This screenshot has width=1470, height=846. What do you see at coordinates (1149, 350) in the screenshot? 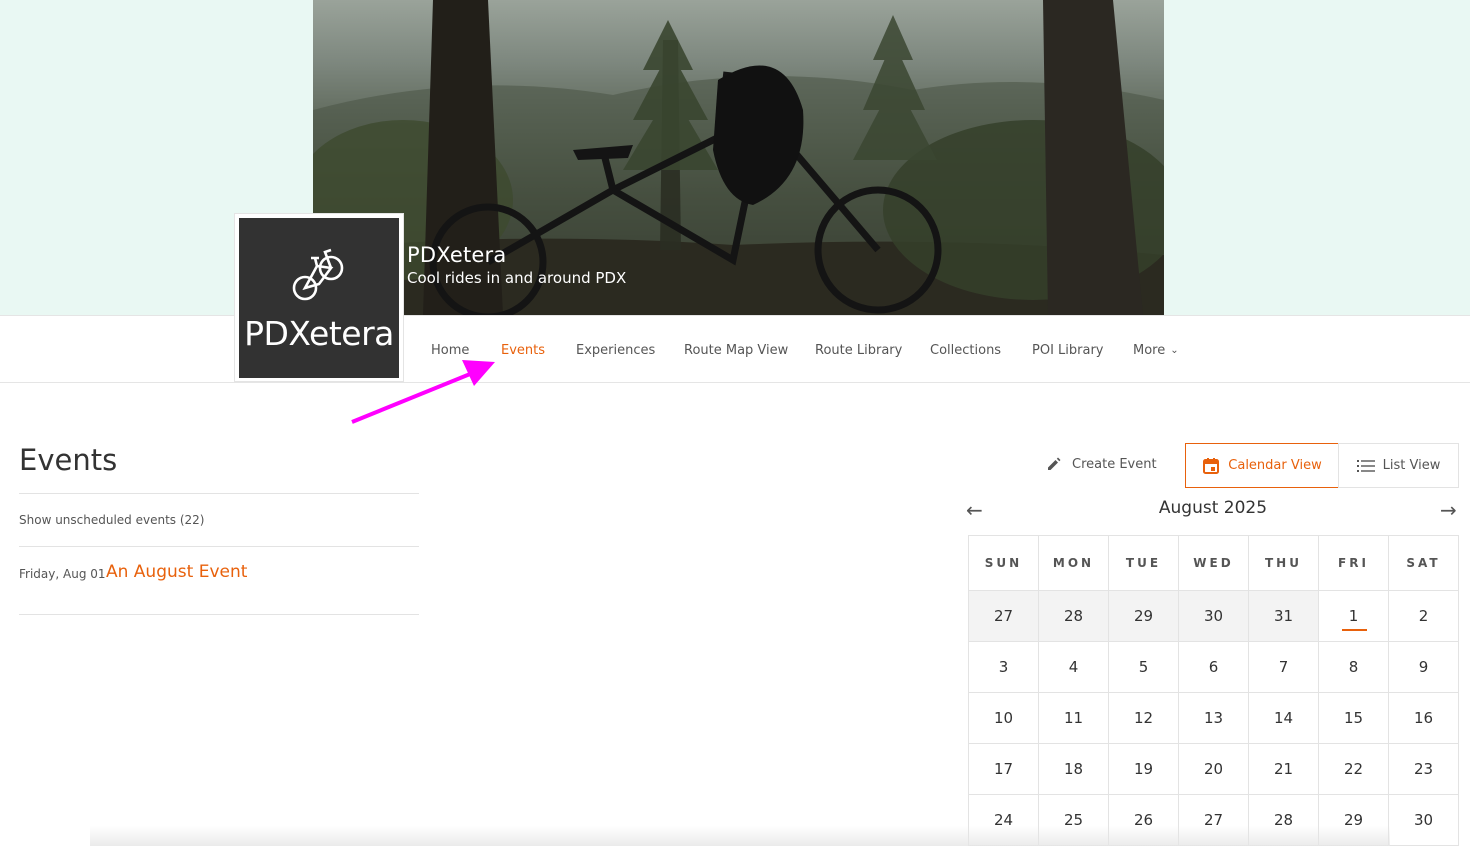
I see `nav-more-label: More` at bounding box center [1149, 350].